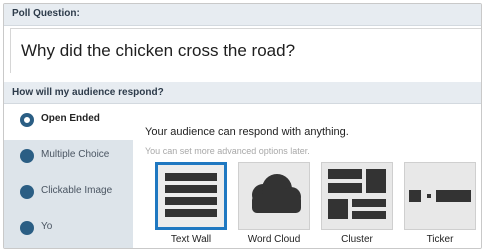  What do you see at coordinates (357, 239) in the screenshot?
I see `layout-label: Cluster` at bounding box center [357, 239].